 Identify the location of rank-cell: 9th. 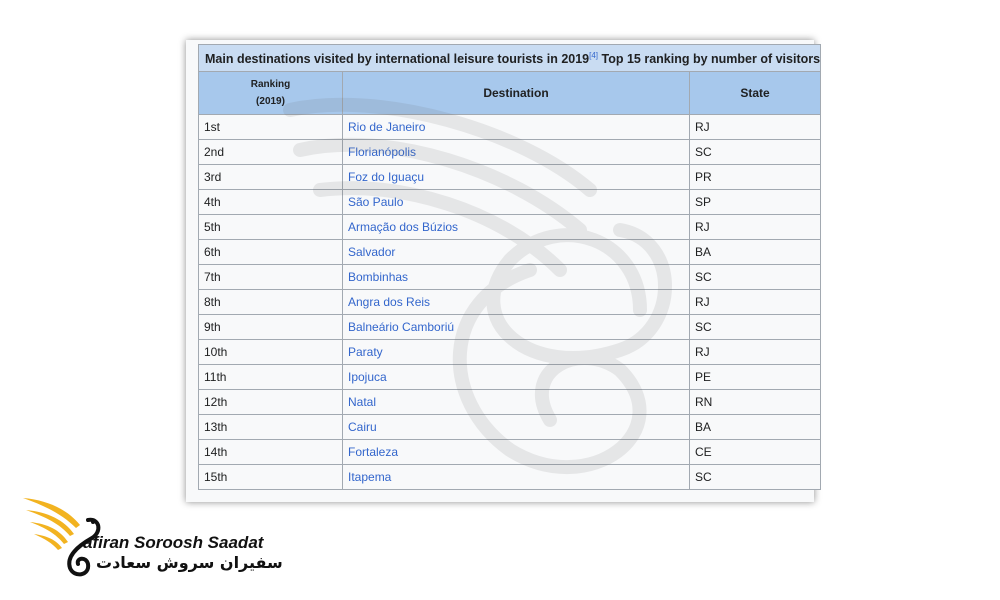
(270, 327).